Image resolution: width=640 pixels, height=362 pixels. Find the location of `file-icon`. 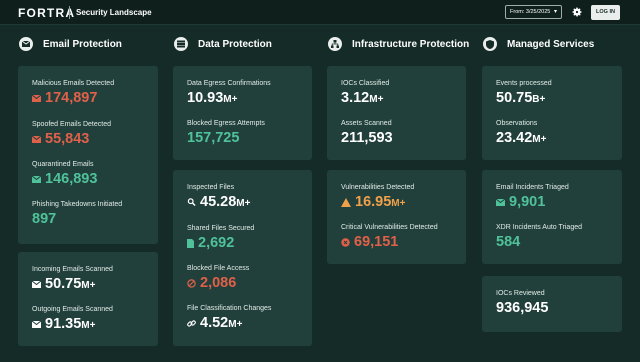

file-icon is located at coordinates (190, 243).